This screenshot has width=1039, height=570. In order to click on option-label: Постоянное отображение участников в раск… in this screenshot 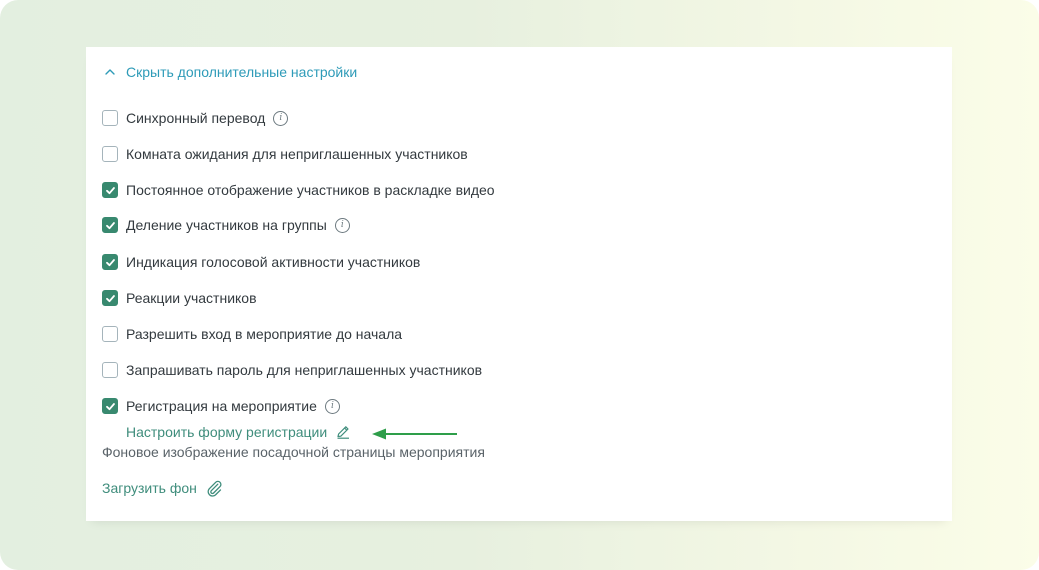, I will do `click(310, 190)`.